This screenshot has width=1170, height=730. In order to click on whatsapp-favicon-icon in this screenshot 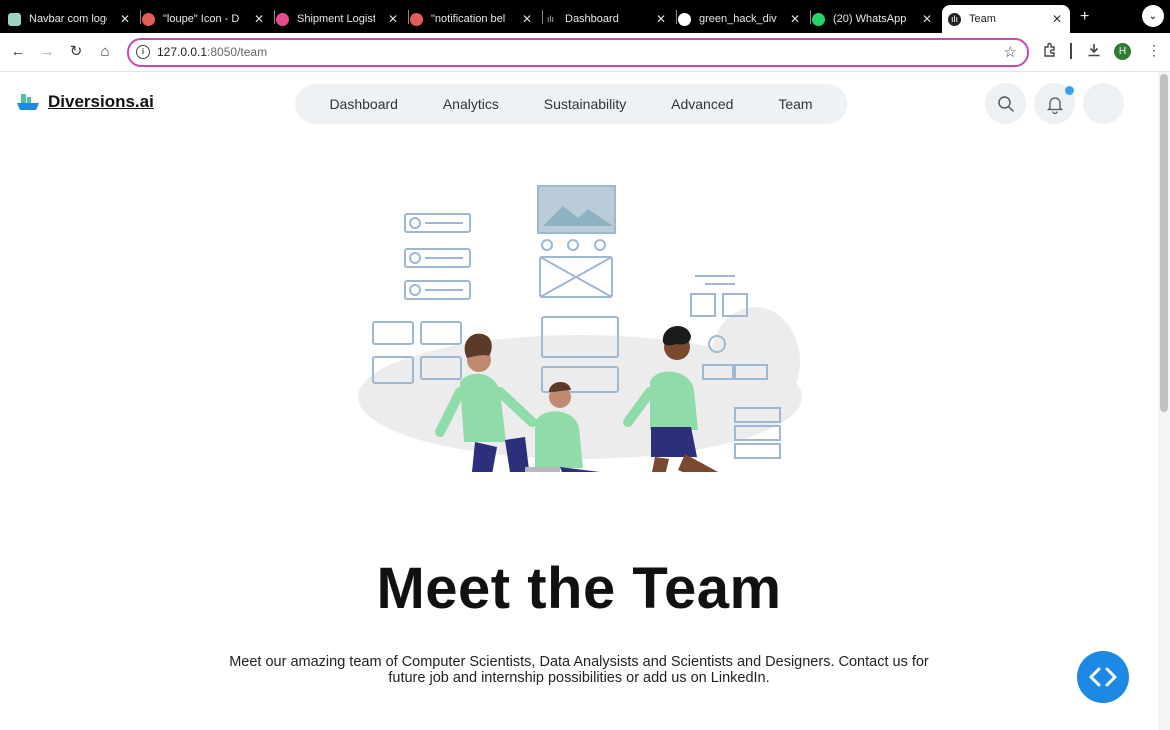, I will do `click(818, 19)`.